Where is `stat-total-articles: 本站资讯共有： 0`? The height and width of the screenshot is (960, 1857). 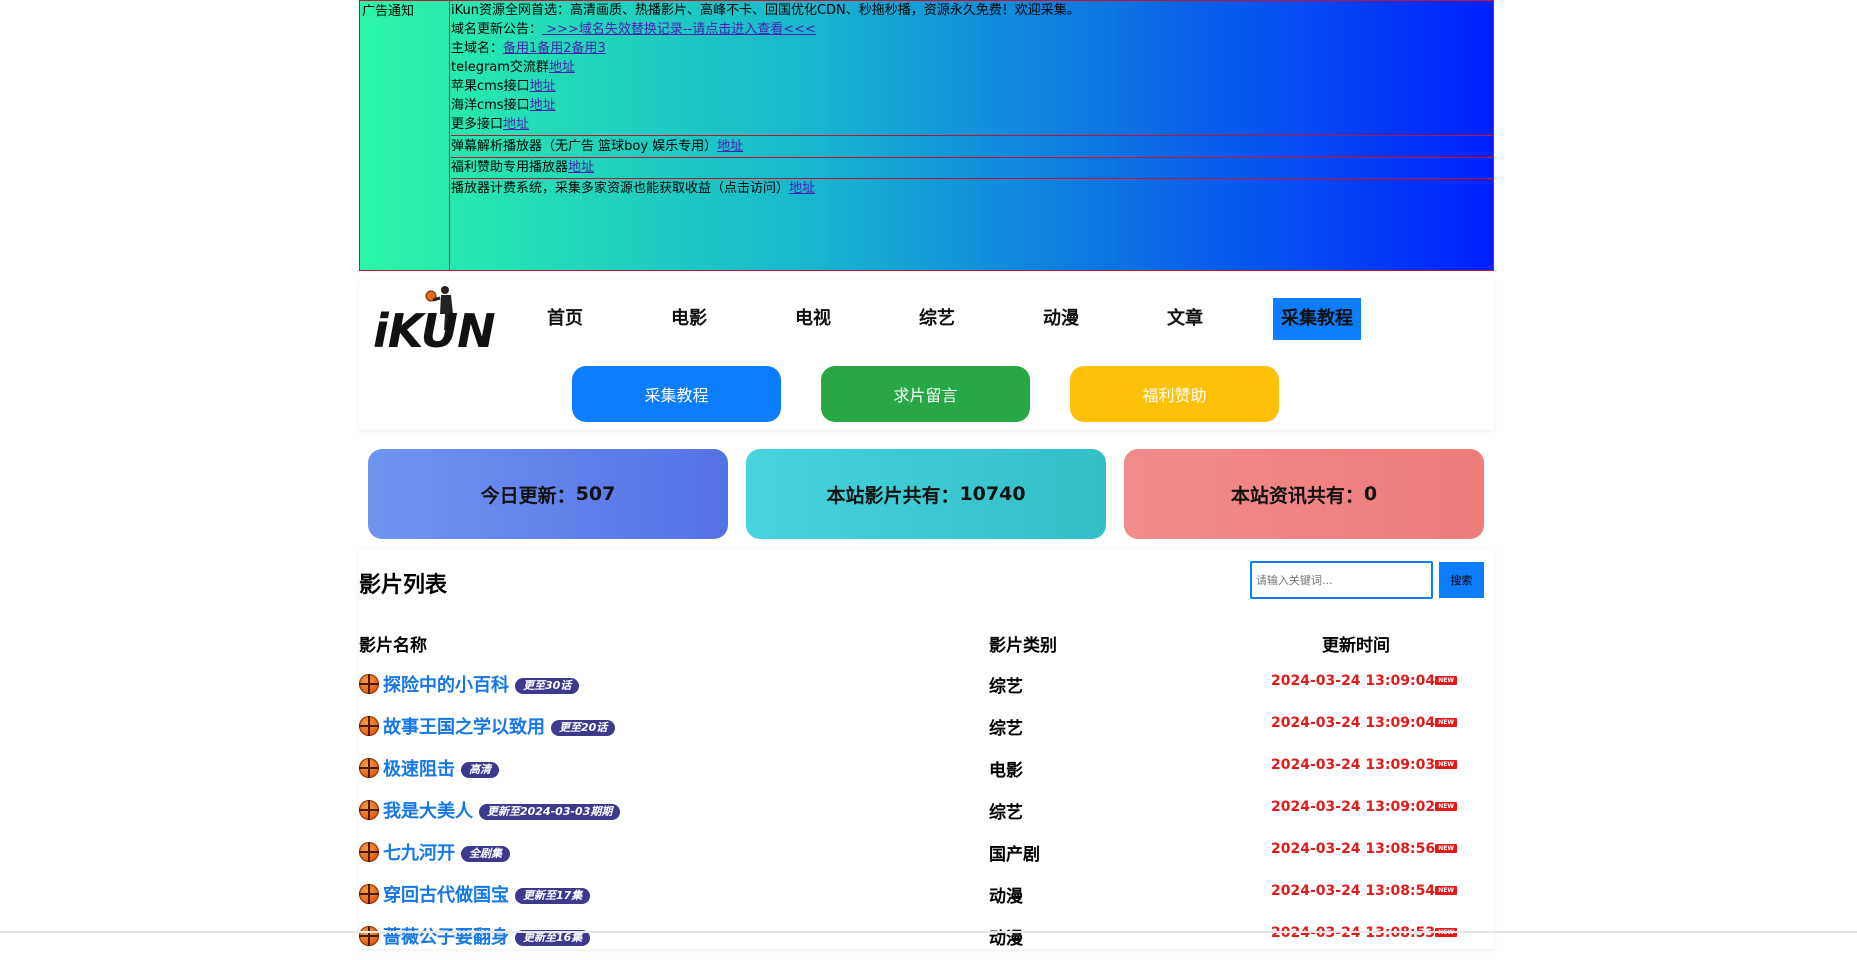 stat-total-articles: 本站资讯共有： 0 is located at coordinates (1304, 494).